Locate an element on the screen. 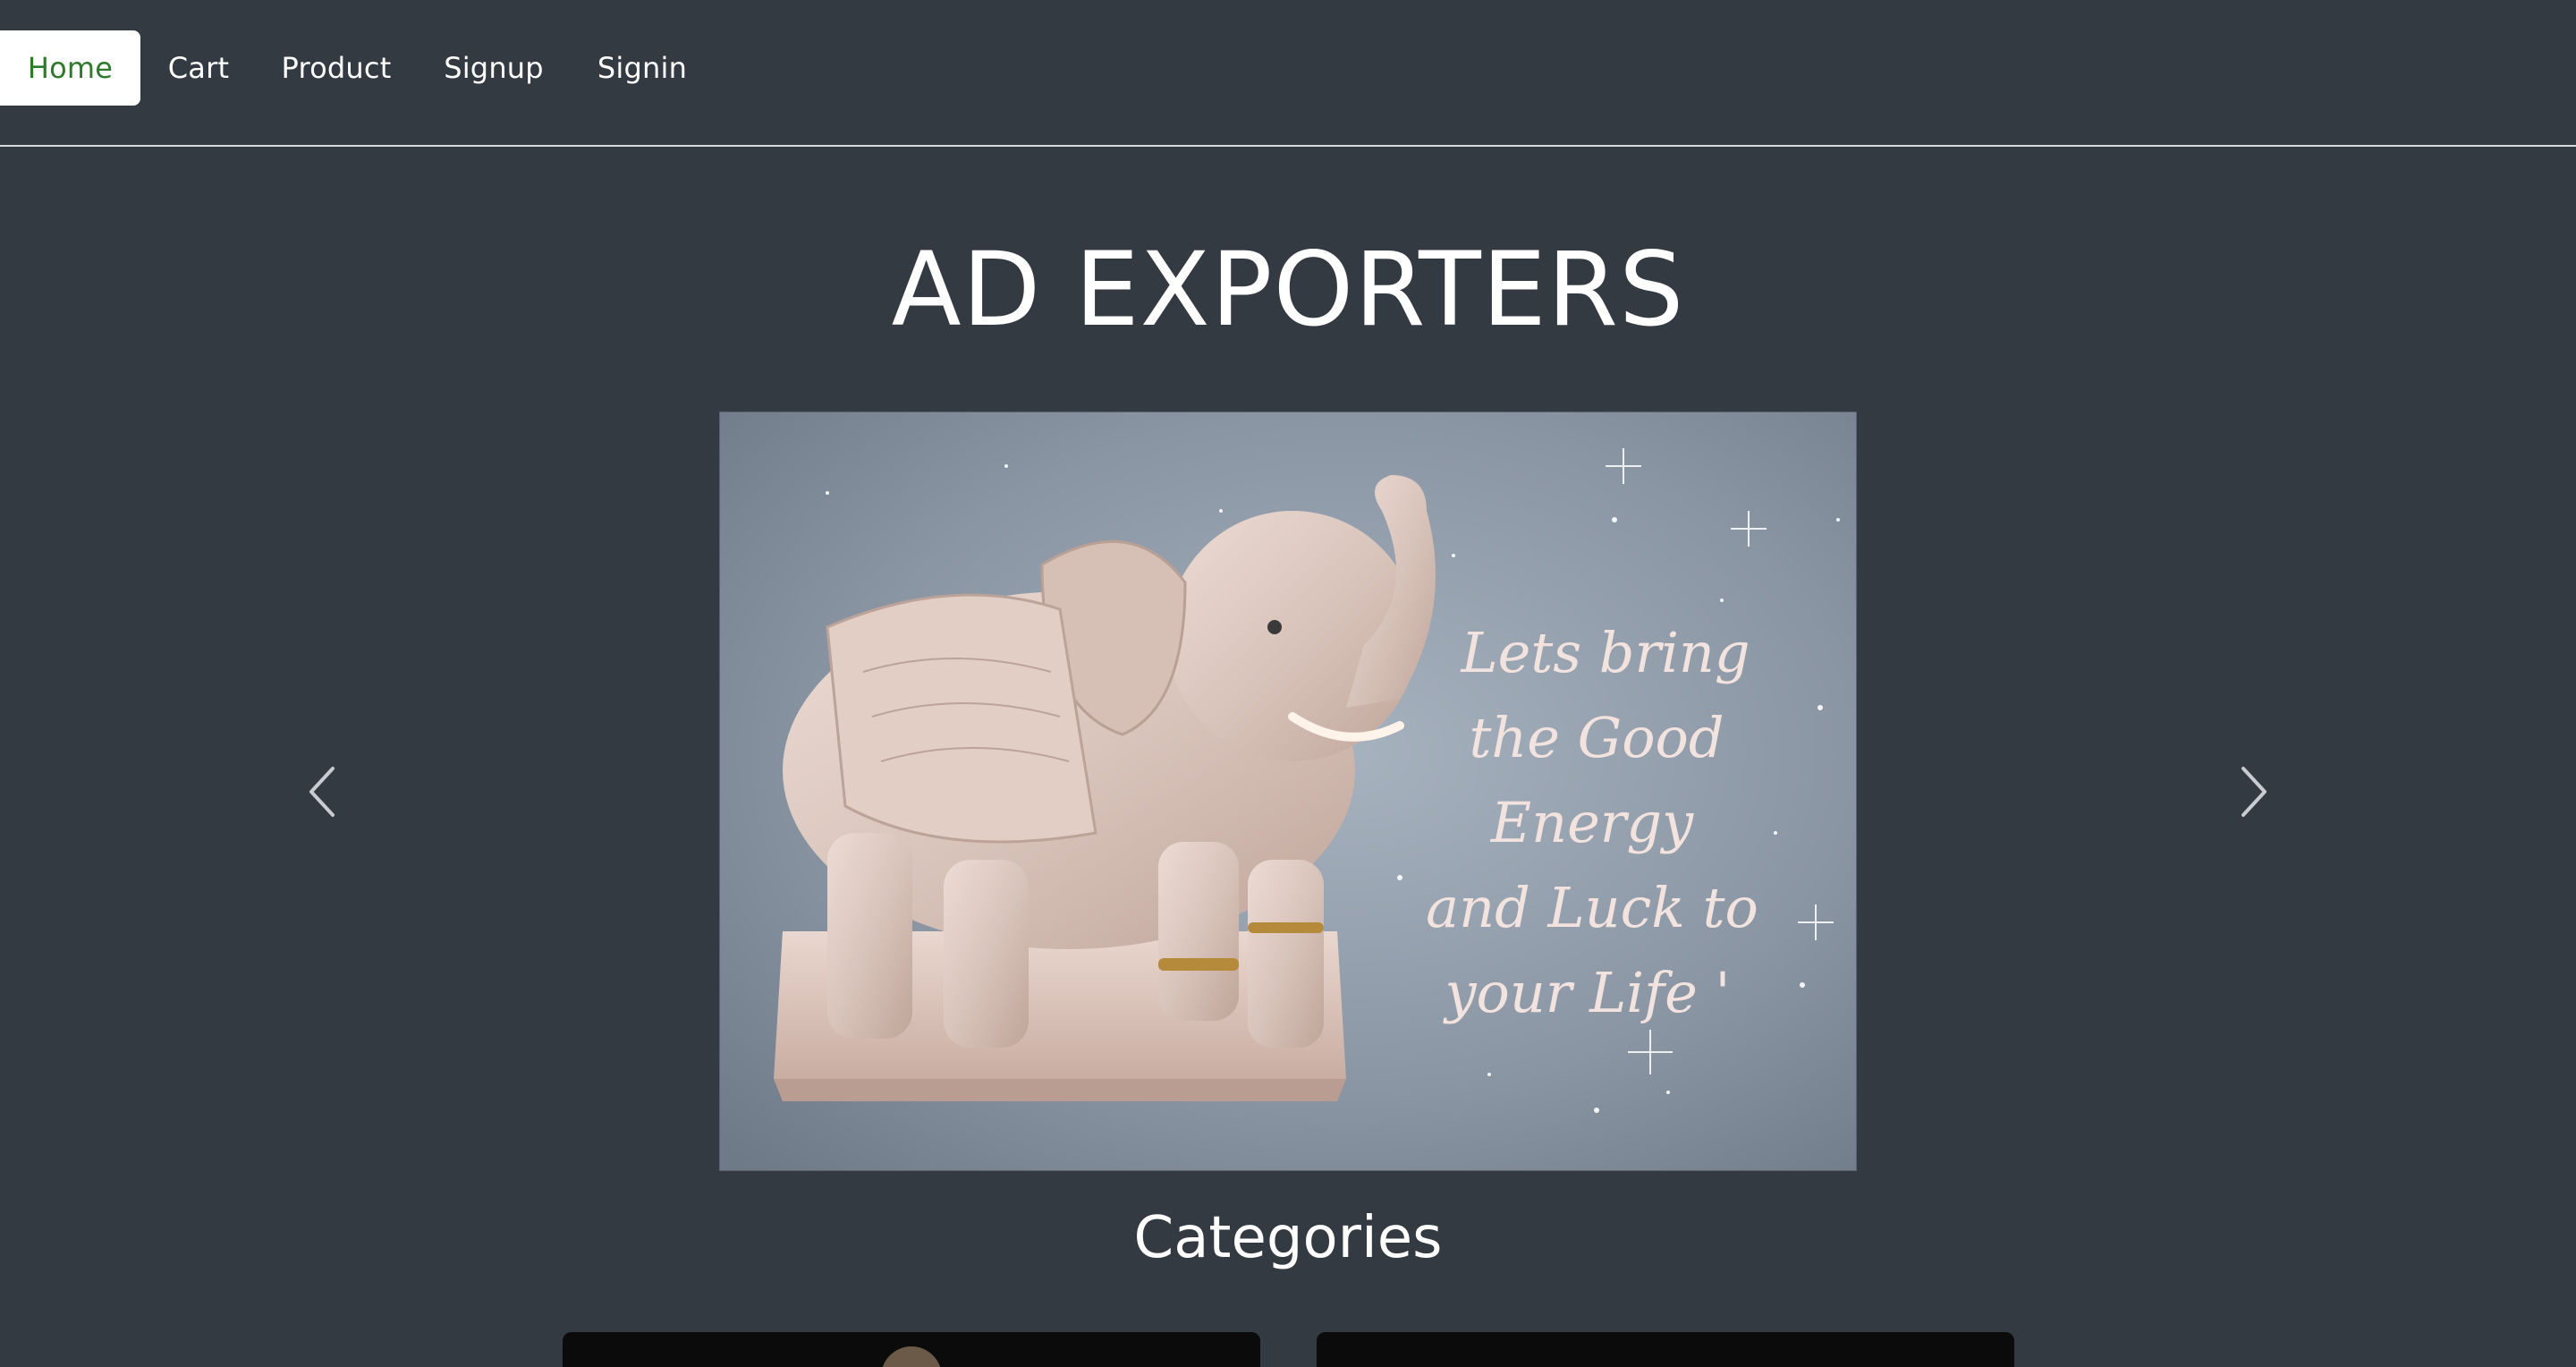  slide-text-line-1: Lets bring is located at coordinates (1605, 652).